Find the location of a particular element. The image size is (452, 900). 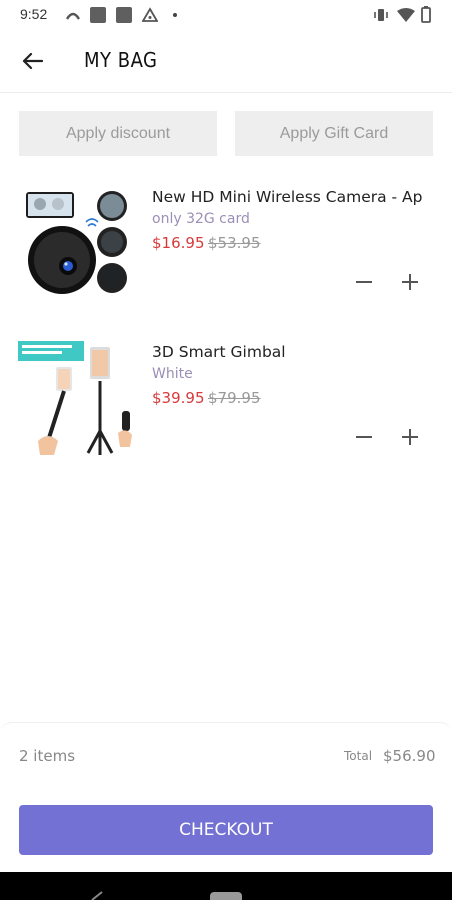

back-button is located at coordinates (32, 61).